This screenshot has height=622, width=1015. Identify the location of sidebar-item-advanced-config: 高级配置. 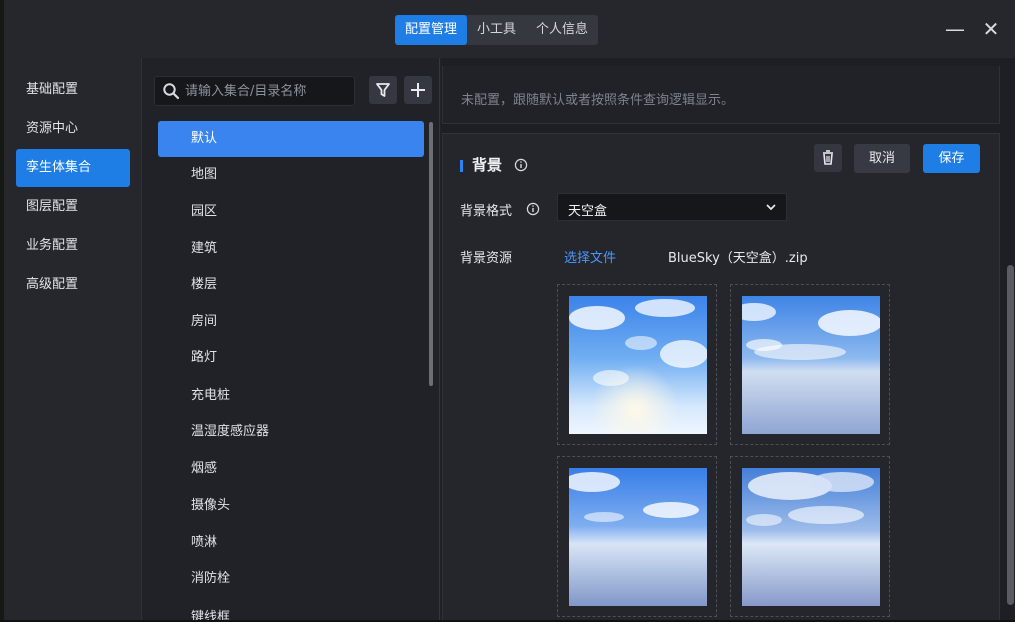
(73, 285).